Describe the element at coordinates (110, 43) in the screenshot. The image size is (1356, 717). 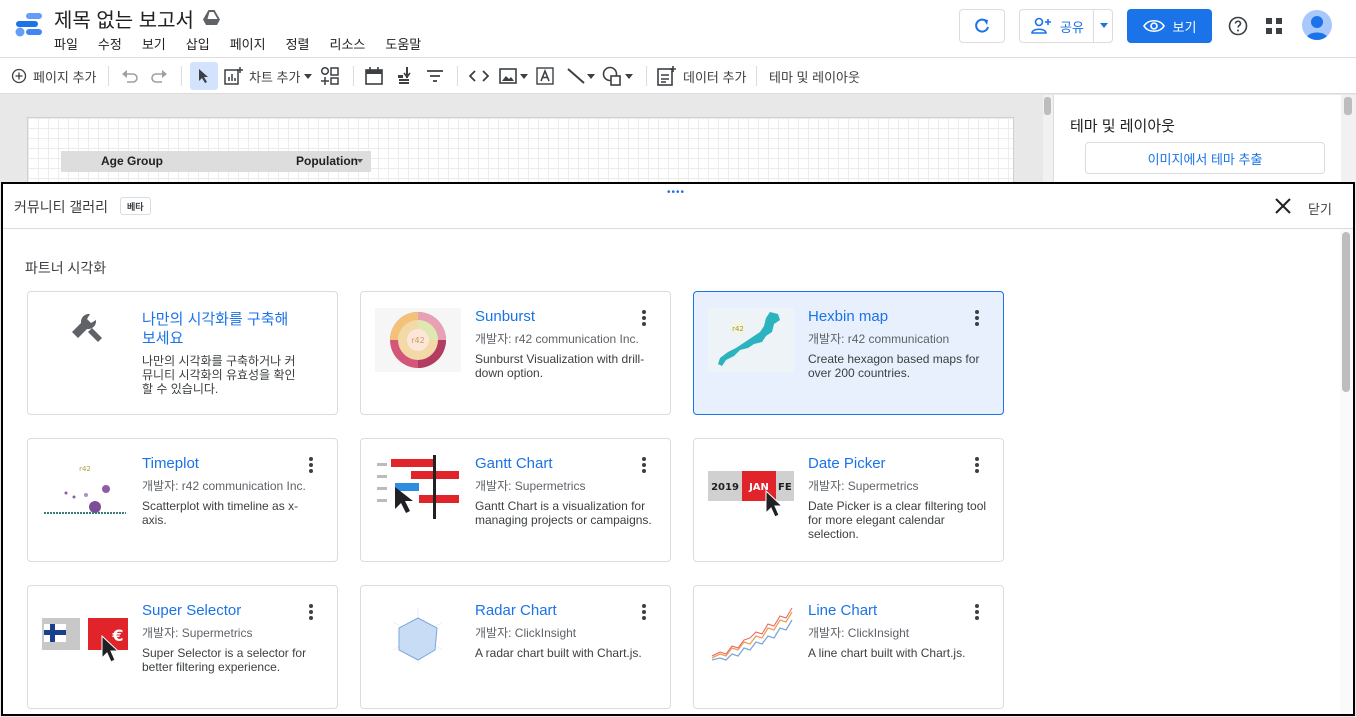
I see `menu-edit: 수정` at that location.